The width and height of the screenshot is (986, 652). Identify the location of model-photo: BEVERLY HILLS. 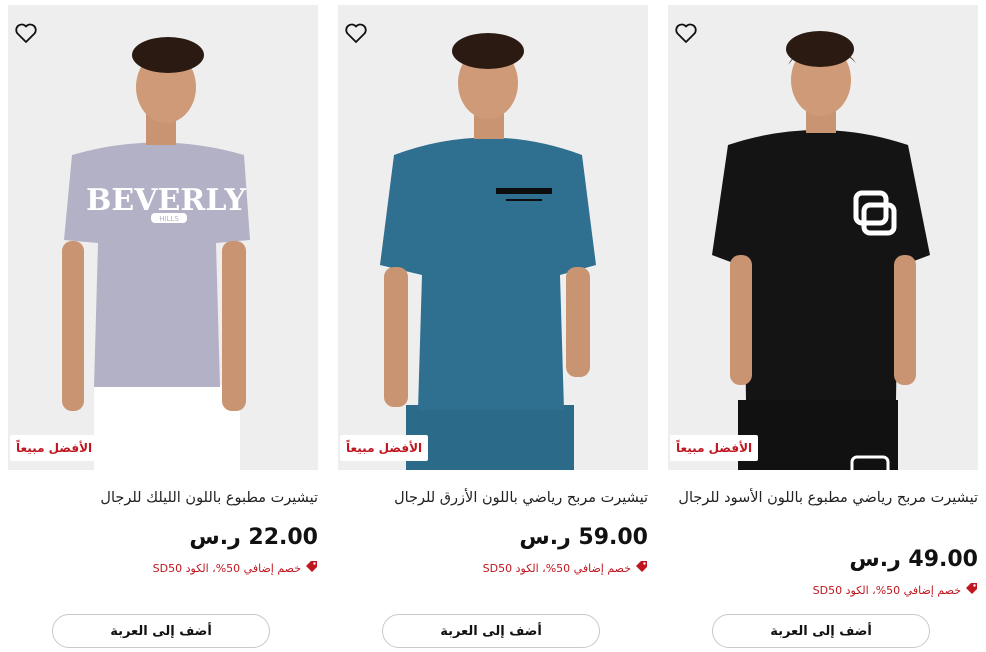
(156, 253).